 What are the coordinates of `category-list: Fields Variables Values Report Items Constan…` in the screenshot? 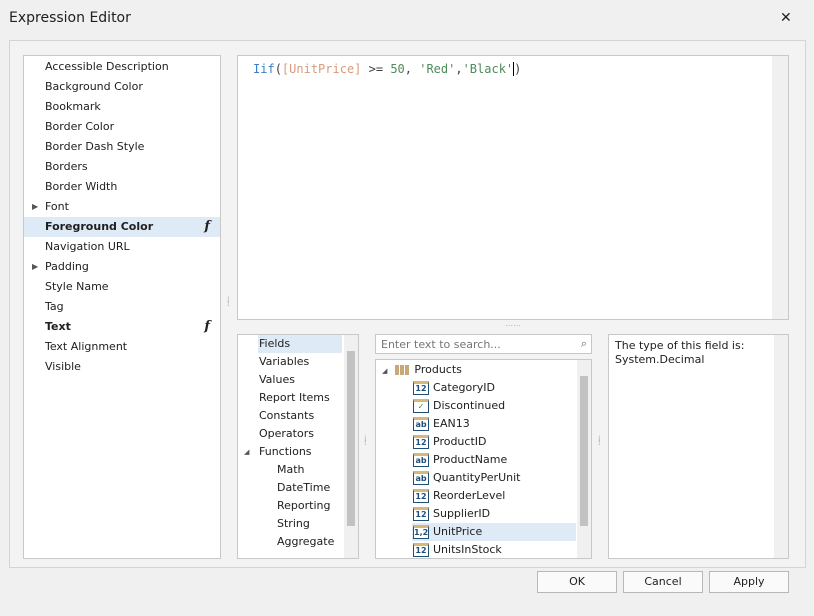 It's located at (298, 446).